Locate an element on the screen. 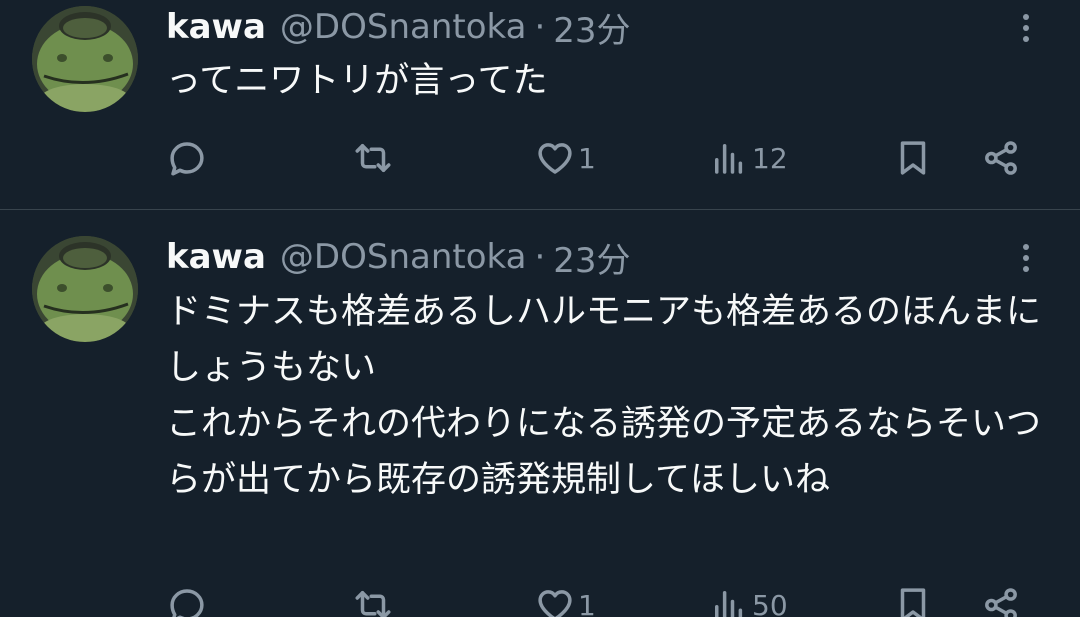 Image resolution: width=1080 pixels, height=617 pixels. views-button: 12 is located at coordinates (748, 158).